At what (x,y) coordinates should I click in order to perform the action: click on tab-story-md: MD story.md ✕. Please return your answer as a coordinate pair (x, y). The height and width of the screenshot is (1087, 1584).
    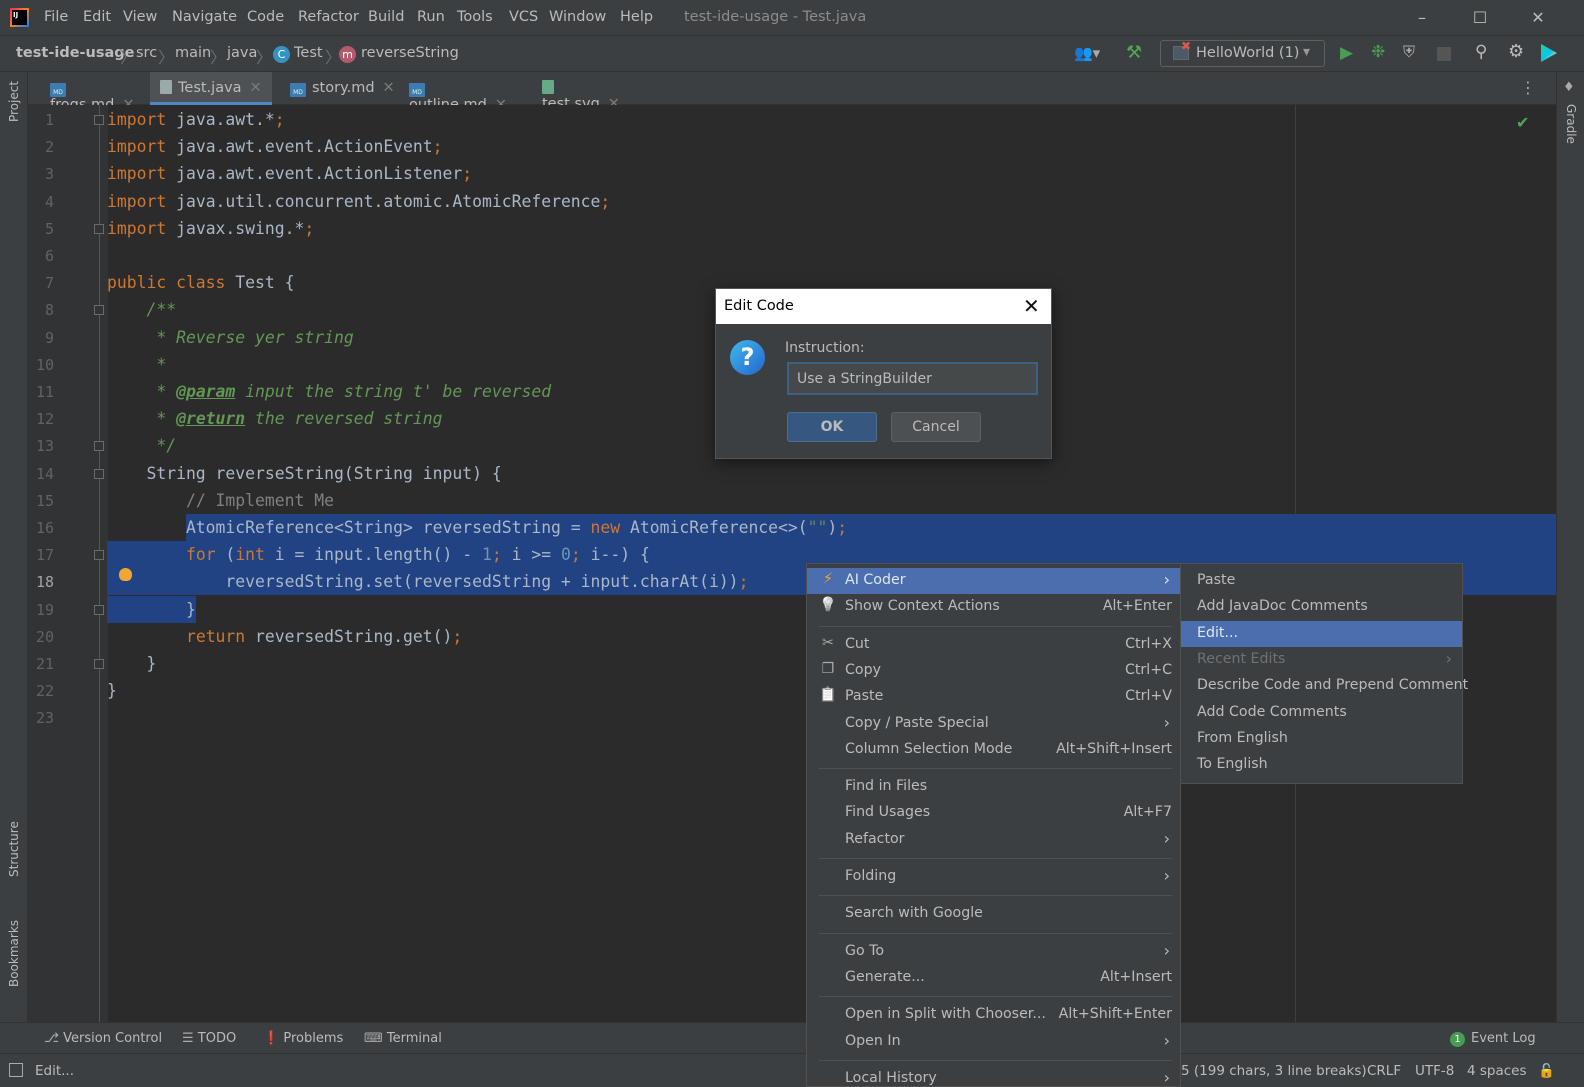
    Looking at the image, I should click on (337, 88).